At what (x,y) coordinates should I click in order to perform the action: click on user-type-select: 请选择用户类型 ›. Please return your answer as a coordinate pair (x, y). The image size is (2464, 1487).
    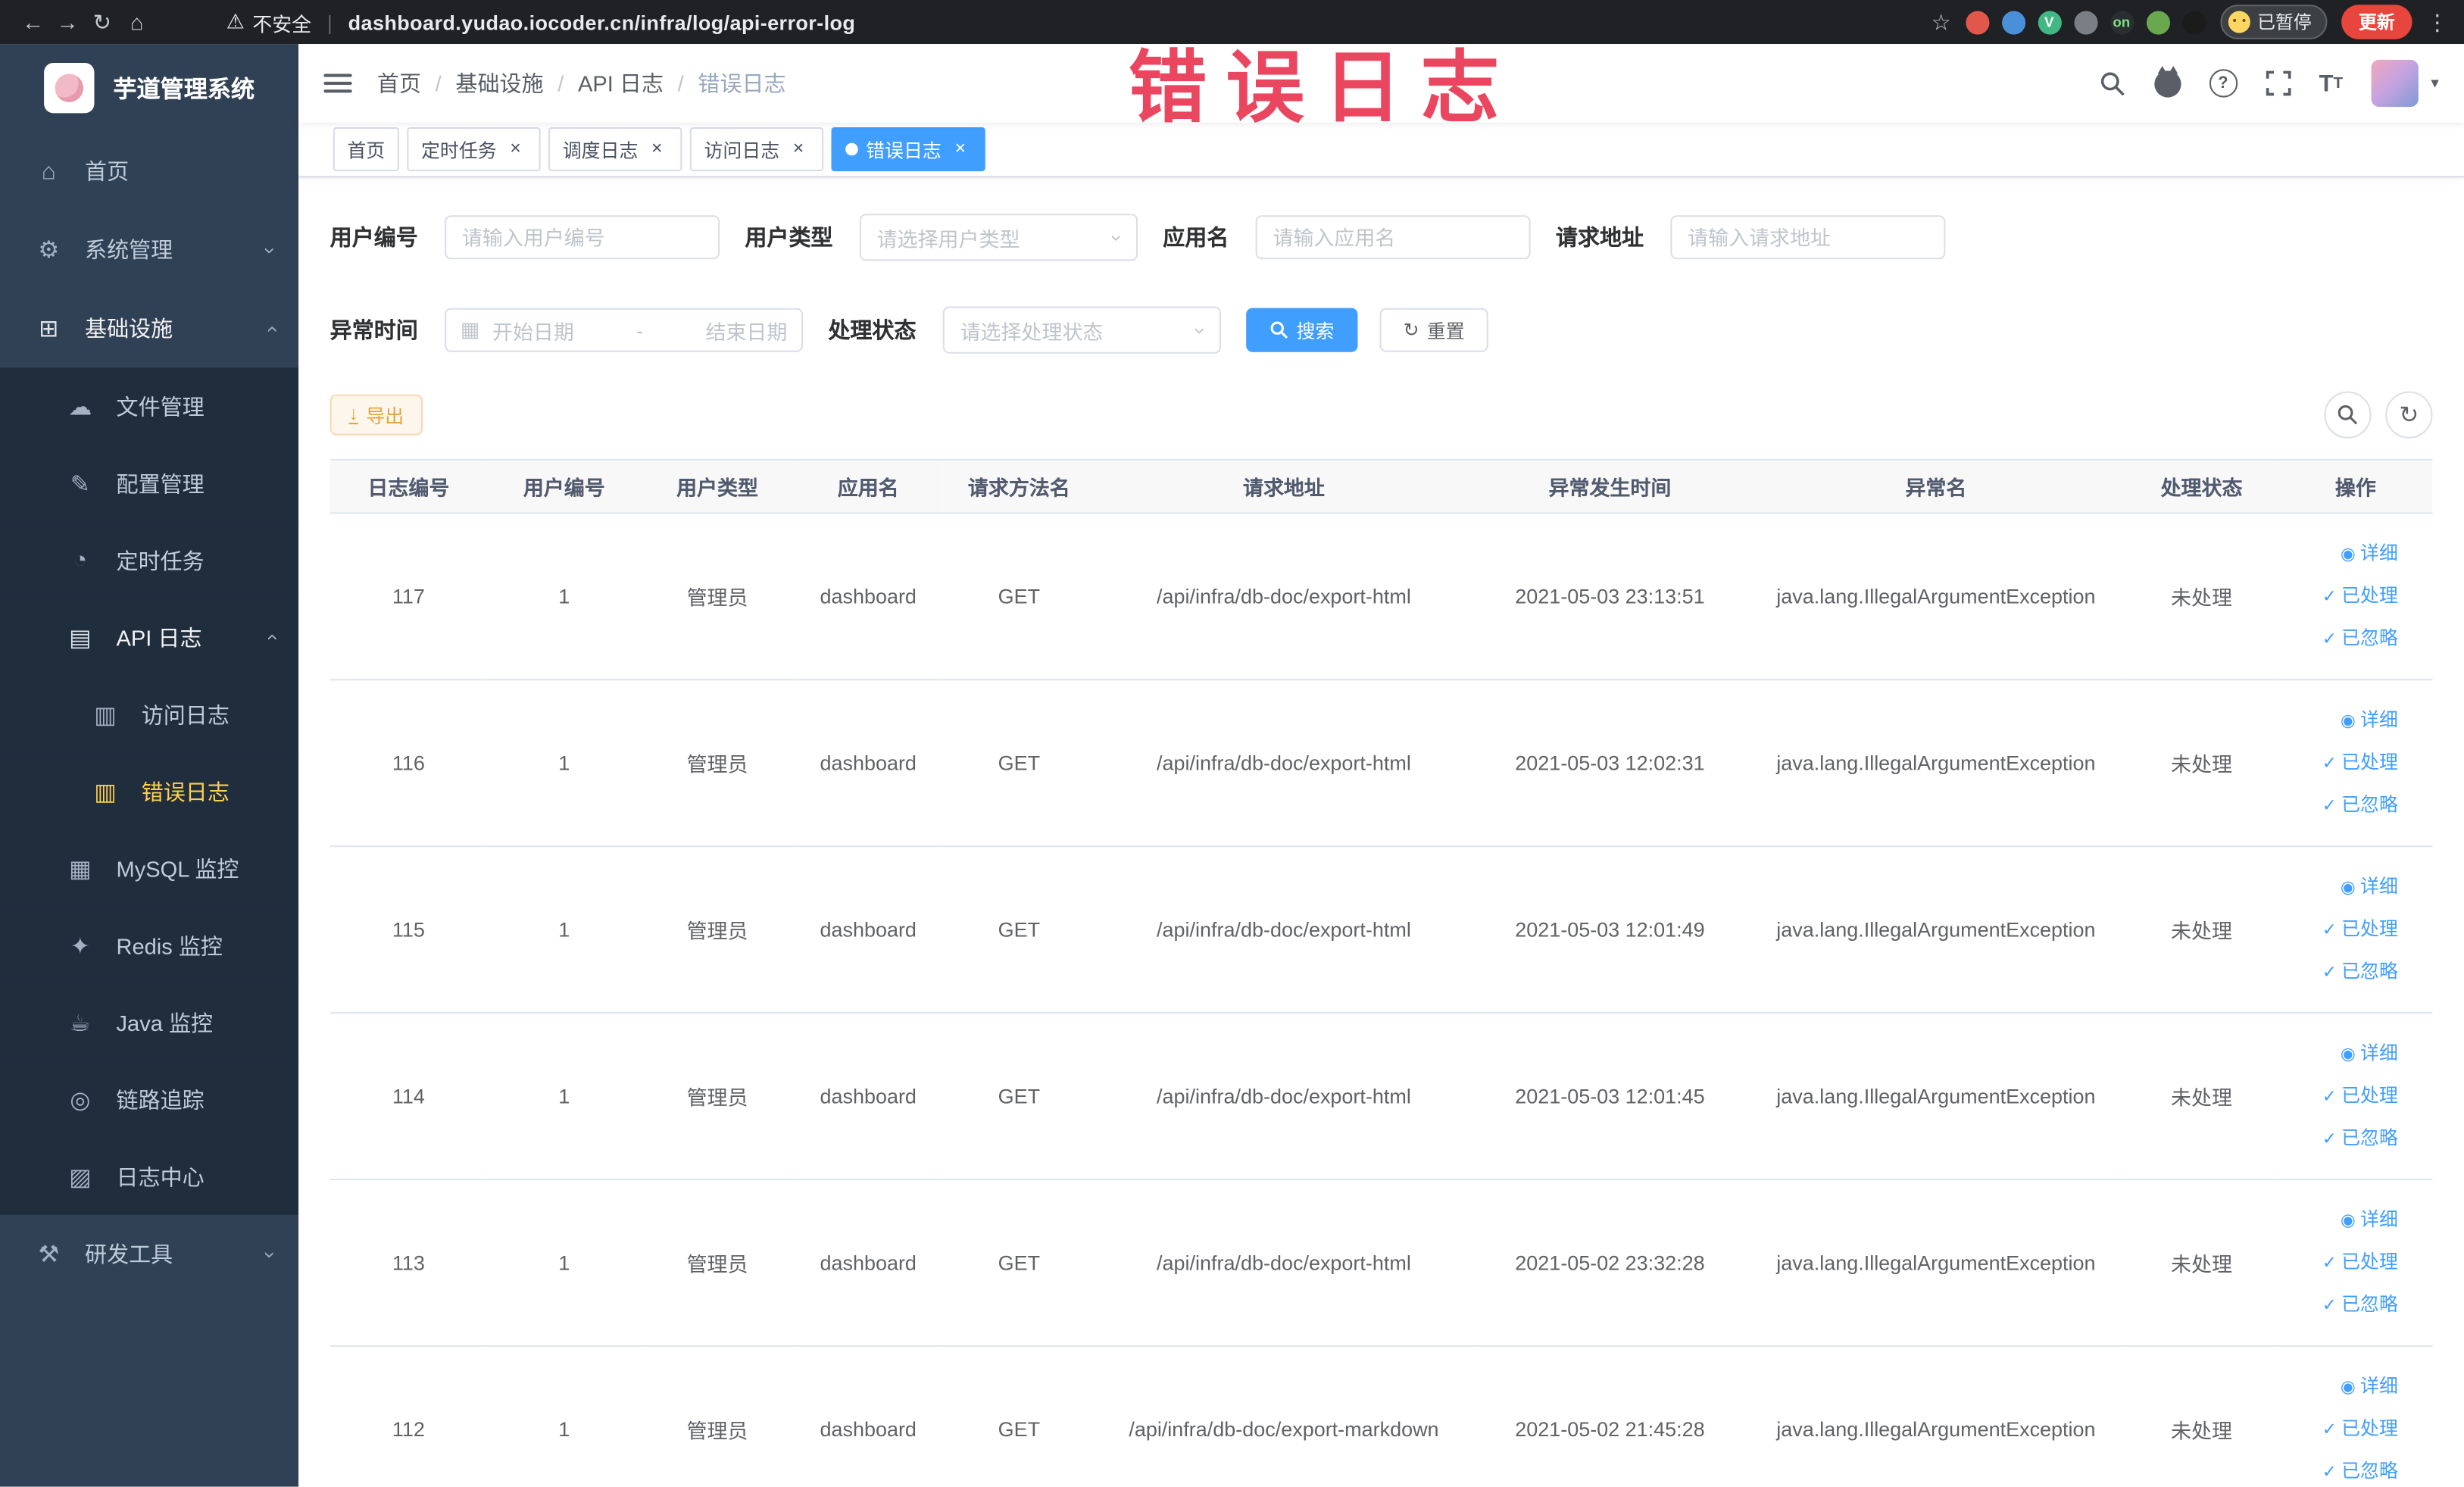
    Looking at the image, I should click on (998, 237).